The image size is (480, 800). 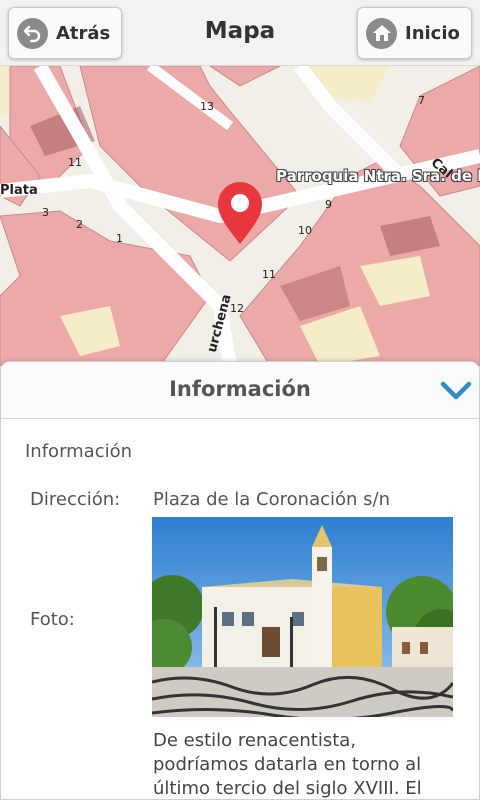 I want to click on section-title: Información, so click(x=79, y=451).